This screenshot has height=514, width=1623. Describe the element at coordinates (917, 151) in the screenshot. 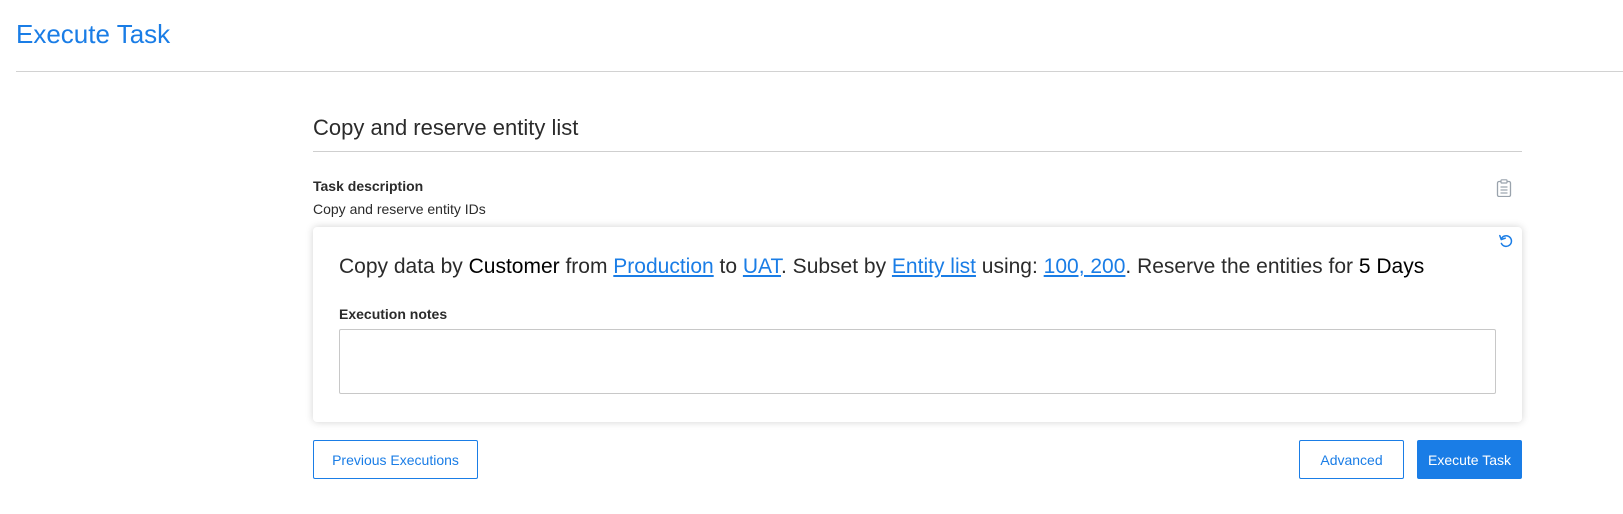

I see `section-divider` at that location.